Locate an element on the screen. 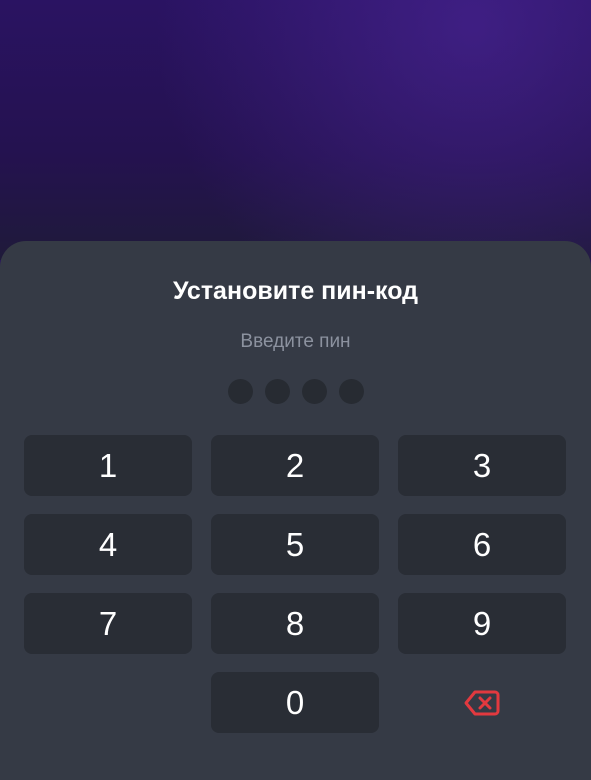  keypad-key-0: 0 is located at coordinates (295, 702).